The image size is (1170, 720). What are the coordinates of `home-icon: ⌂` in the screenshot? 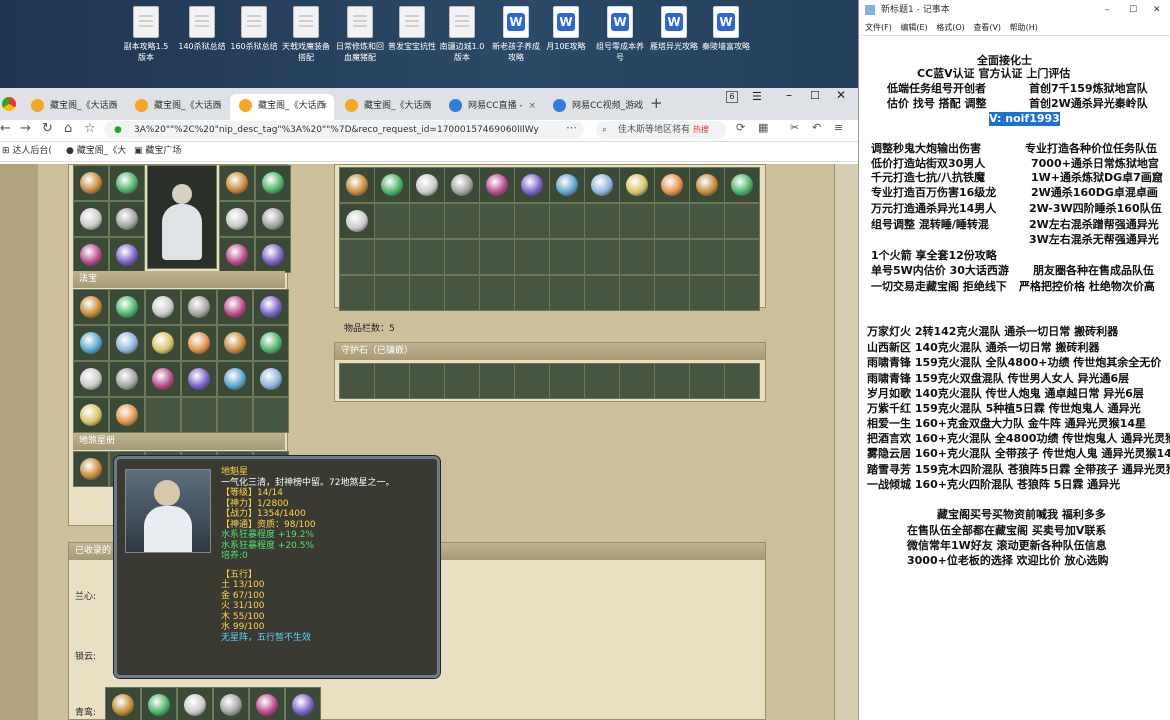 It's located at (68, 128).